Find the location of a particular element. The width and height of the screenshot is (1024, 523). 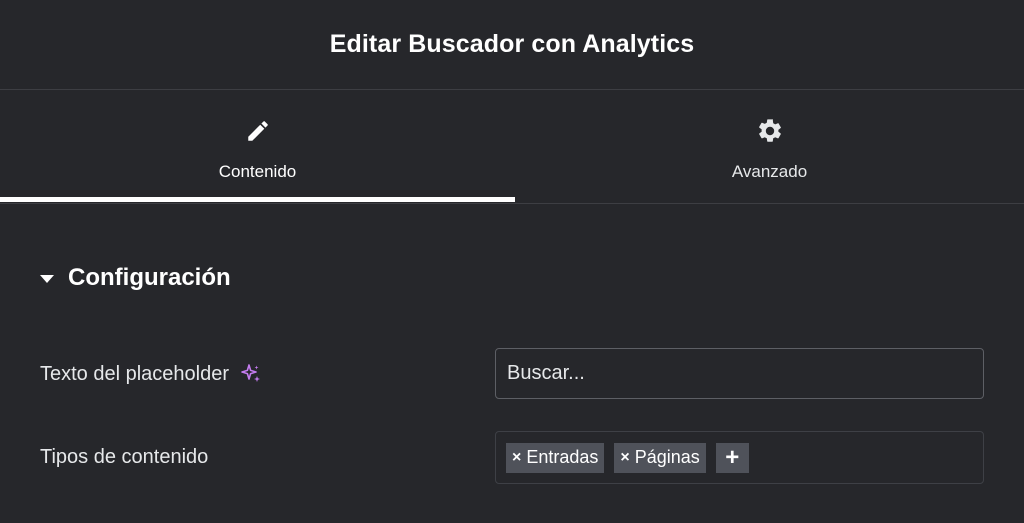

tab-avanzado-label: Avanzado is located at coordinates (769, 171).